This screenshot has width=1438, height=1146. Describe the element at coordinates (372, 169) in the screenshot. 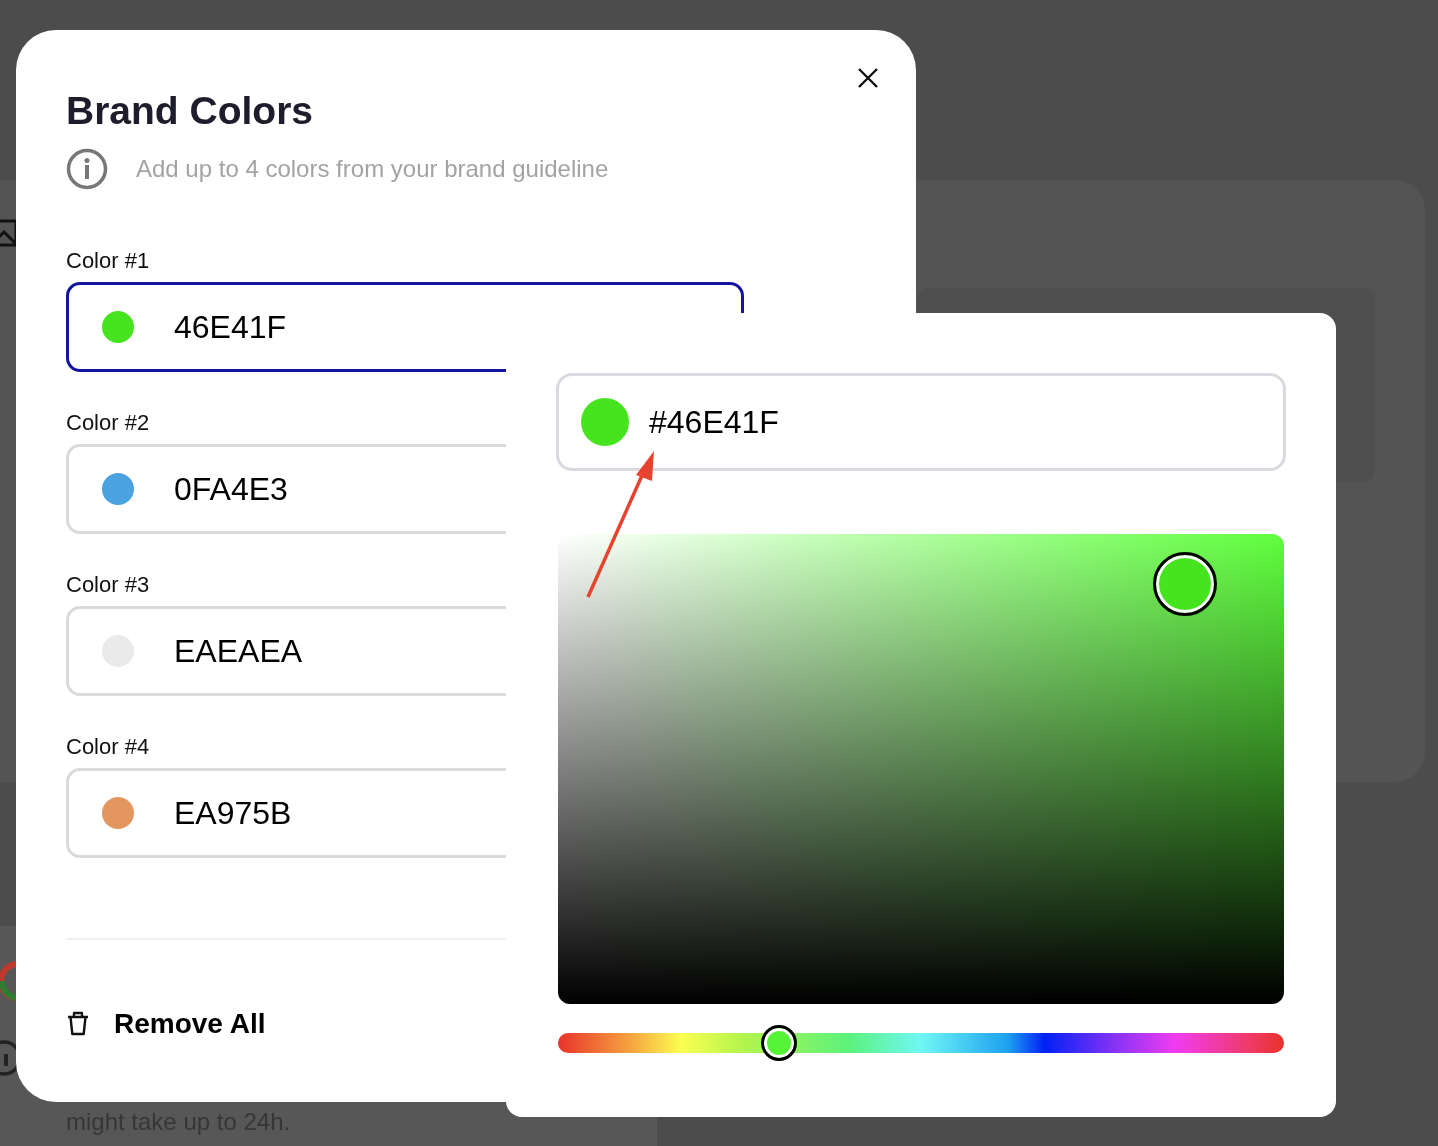

I see `hint-text: Add up to 4 colors from your brand guideline` at that location.